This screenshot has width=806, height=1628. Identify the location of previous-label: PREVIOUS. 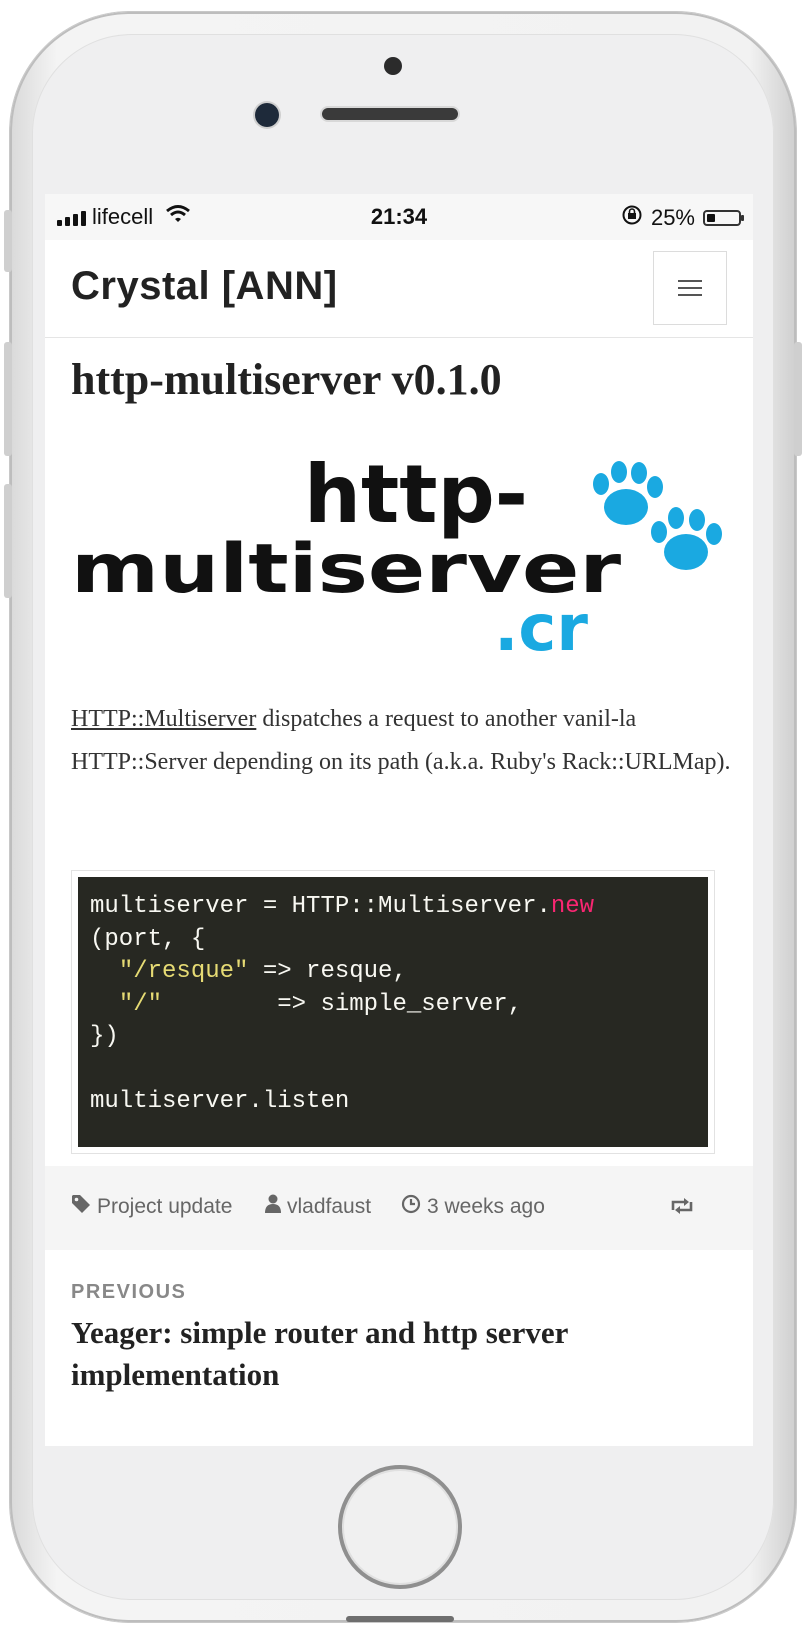
(129, 1292).